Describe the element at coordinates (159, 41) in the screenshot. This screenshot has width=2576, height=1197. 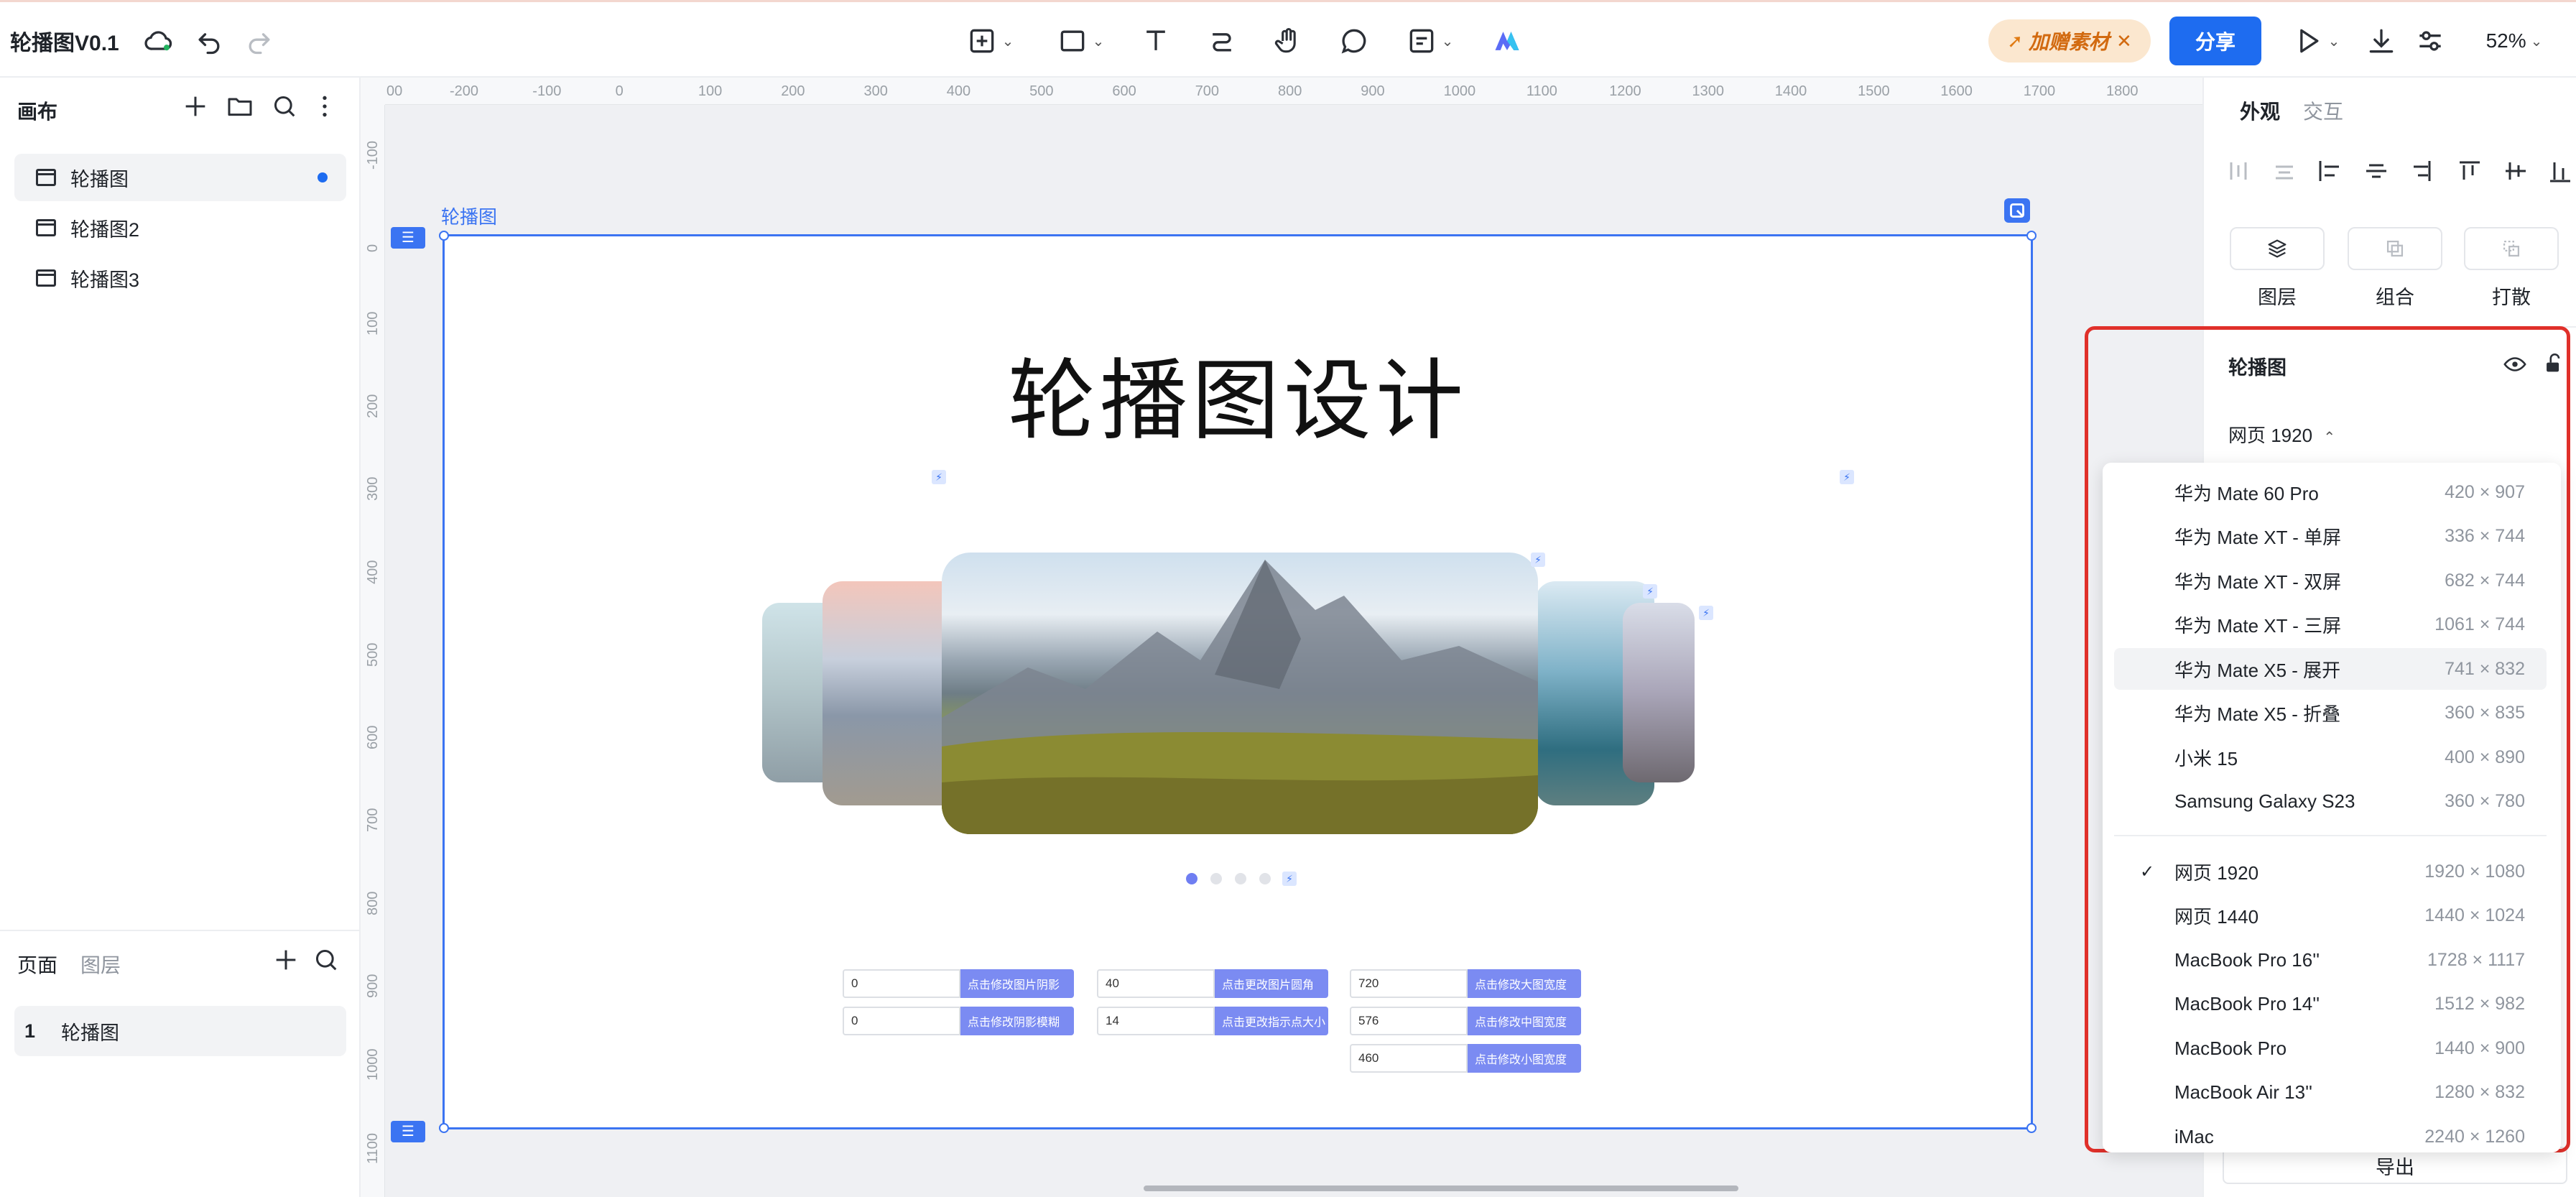
I see `cloud-sync-icon` at that location.